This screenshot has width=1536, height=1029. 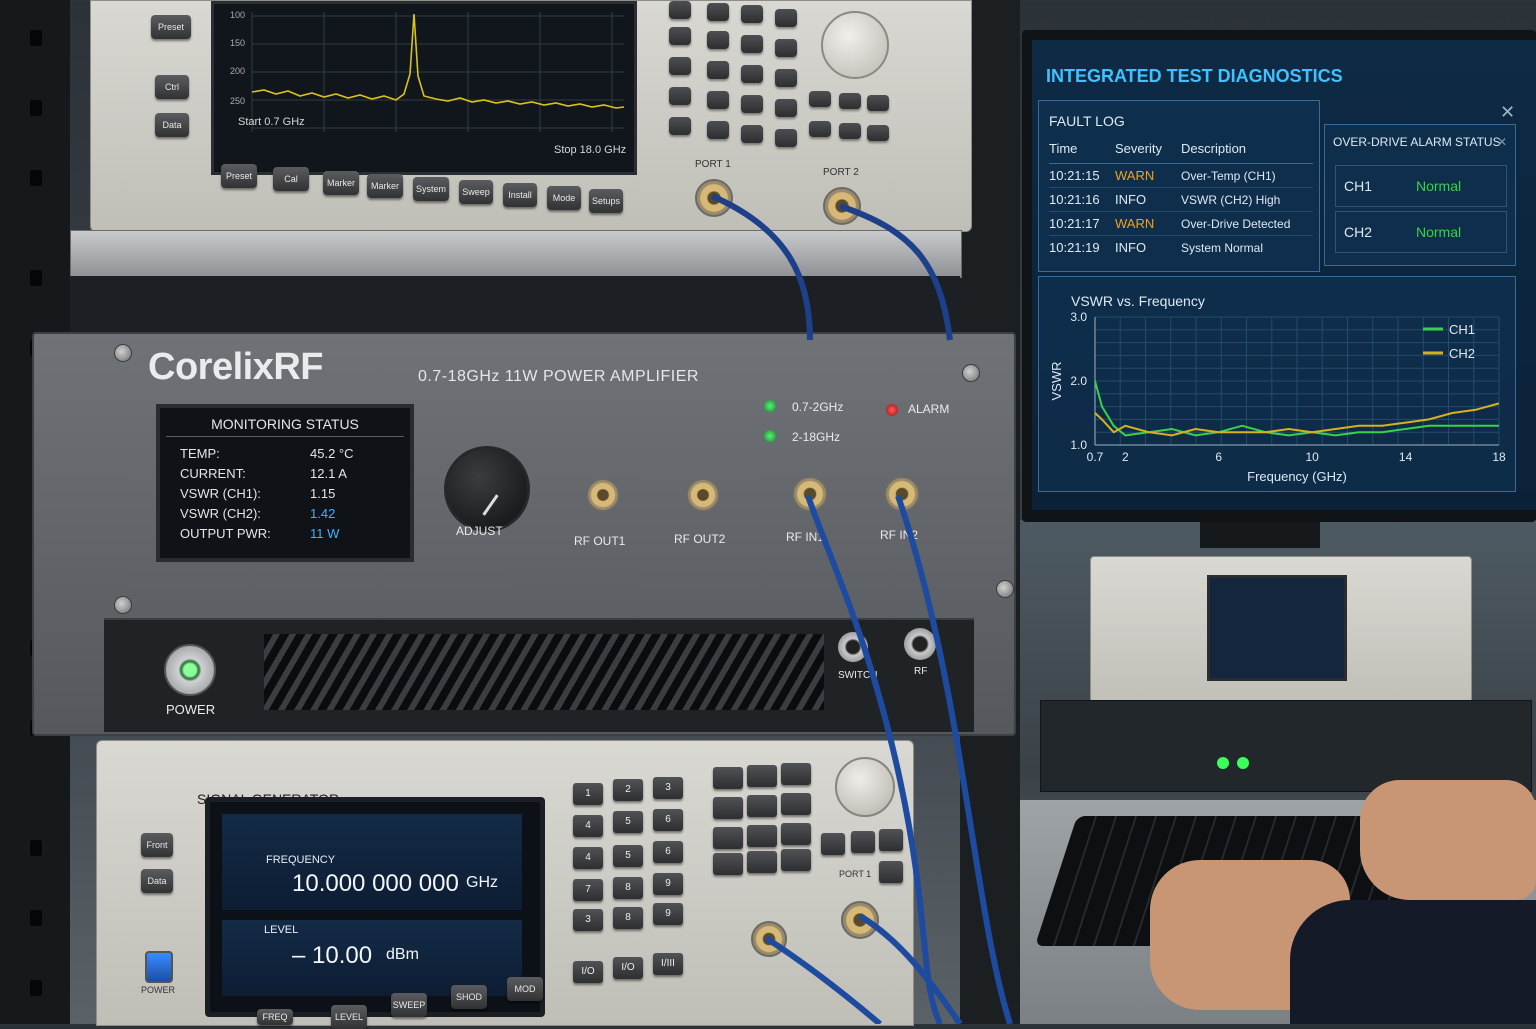 What do you see at coordinates (1078, 381) in the screenshot?
I see `y-tick-label: 2.0` at bounding box center [1078, 381].